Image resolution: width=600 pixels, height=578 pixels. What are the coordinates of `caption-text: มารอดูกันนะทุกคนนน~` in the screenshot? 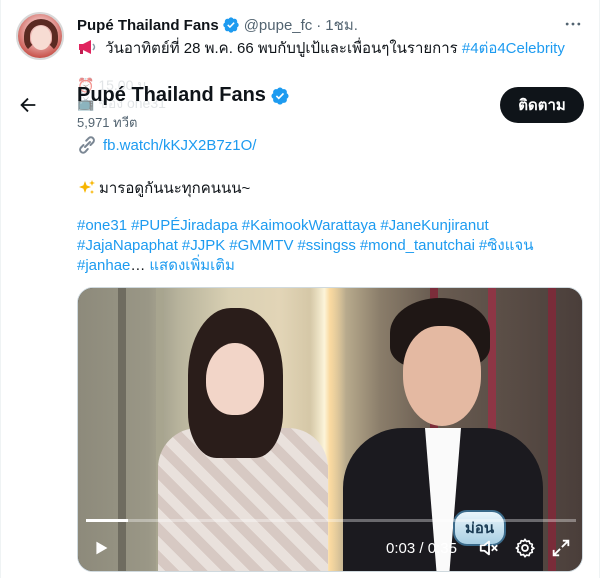 It's located at (175, 188).